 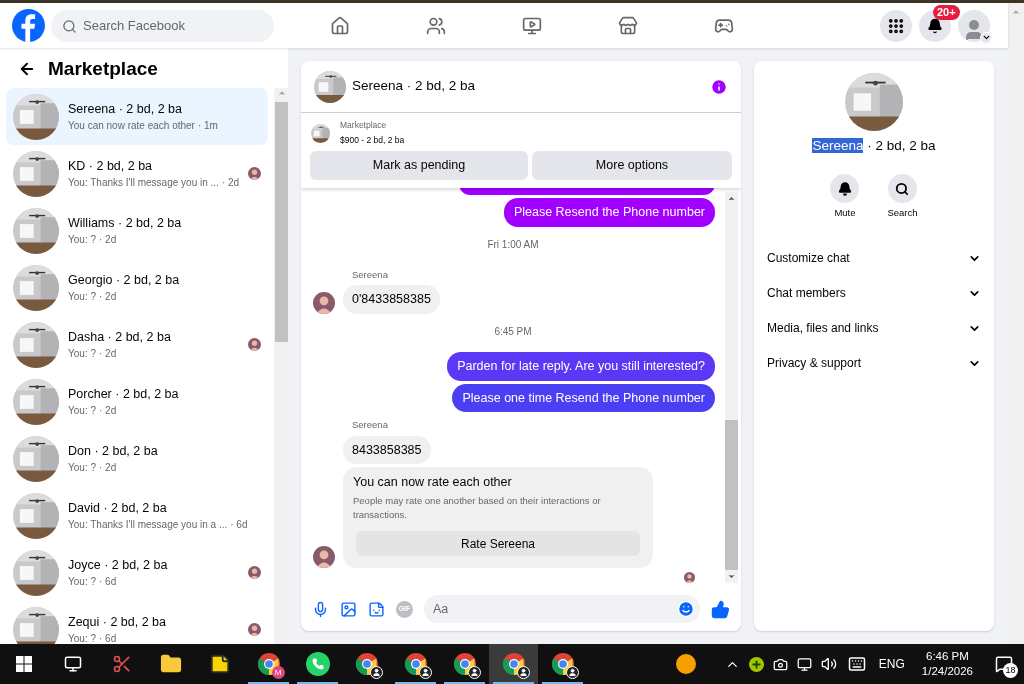 I want to click on sidebar-title: Marketplace, so click(x=103, y=68).